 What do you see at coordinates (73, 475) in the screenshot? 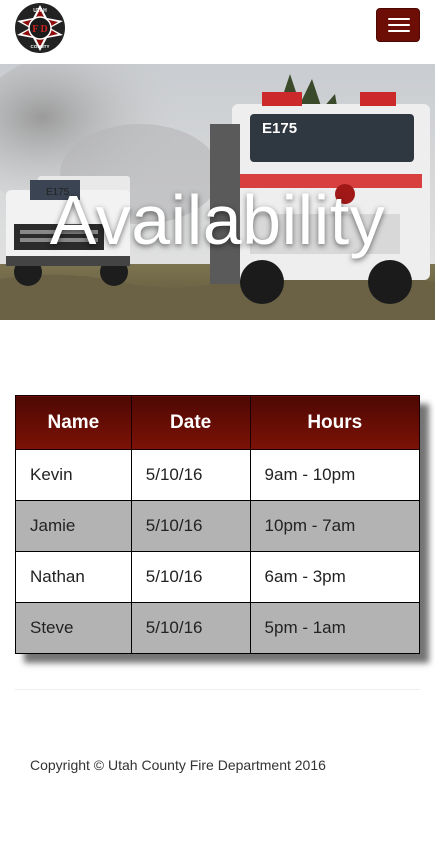
I see `cell-name: Kevin` at bounding box center [73, 475].